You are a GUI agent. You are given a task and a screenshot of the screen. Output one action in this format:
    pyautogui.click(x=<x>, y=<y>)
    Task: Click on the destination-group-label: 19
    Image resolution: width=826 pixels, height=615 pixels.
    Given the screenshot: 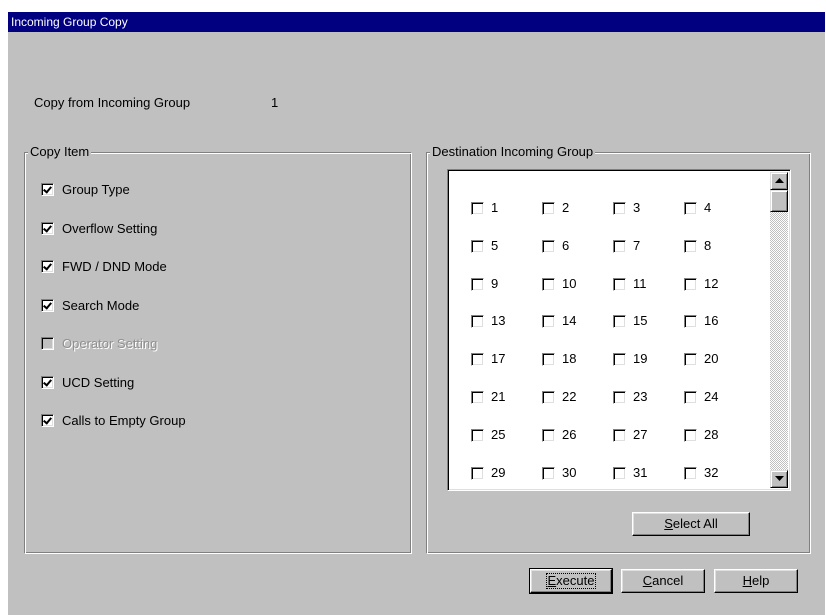 What is the action you would take?
    pyautogui.click(x=640, y=359)
    